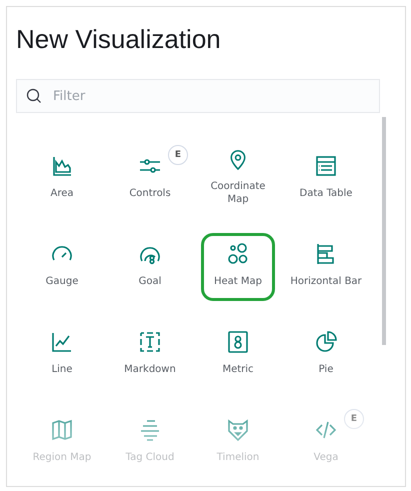  Describe the element at coordinates (326, 342) in the screenshot. I see `pie-chart-icon` at that location.